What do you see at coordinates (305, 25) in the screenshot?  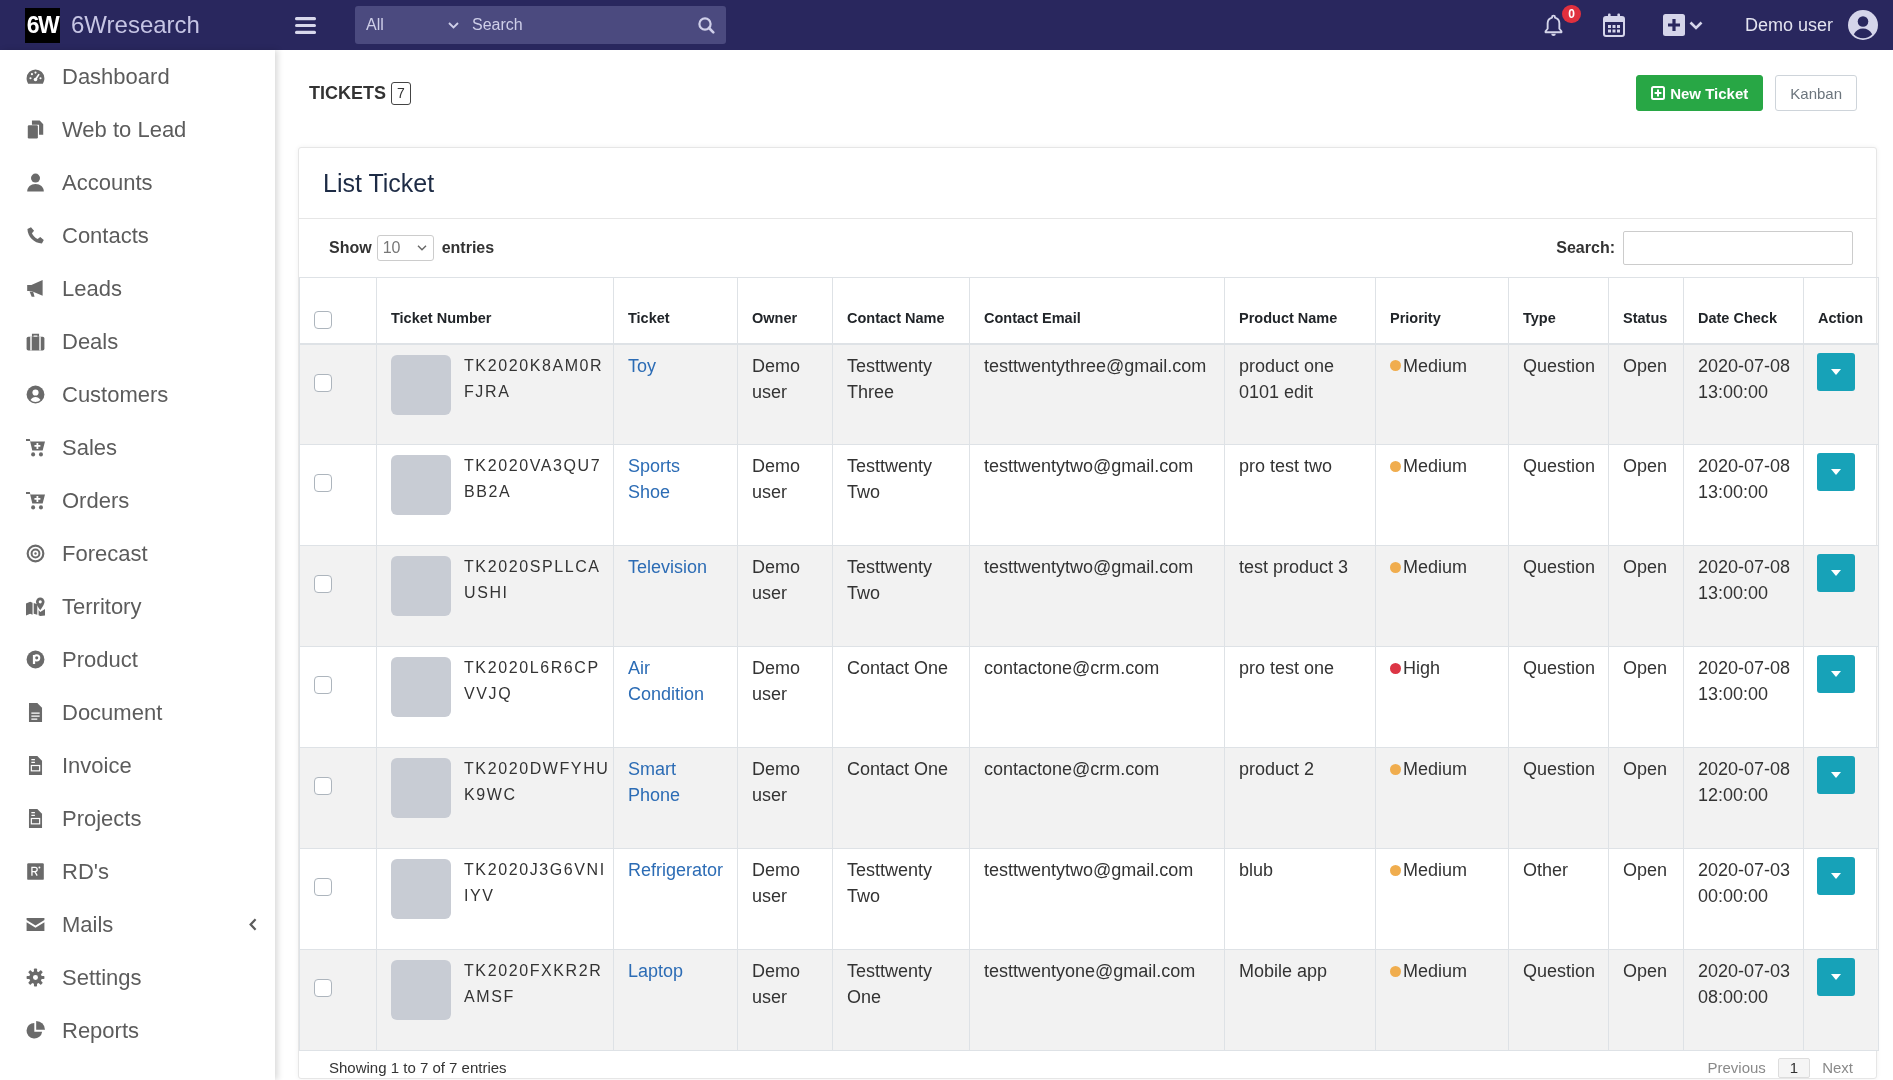 I see `menu-icon` at bounding box center [305, 25].